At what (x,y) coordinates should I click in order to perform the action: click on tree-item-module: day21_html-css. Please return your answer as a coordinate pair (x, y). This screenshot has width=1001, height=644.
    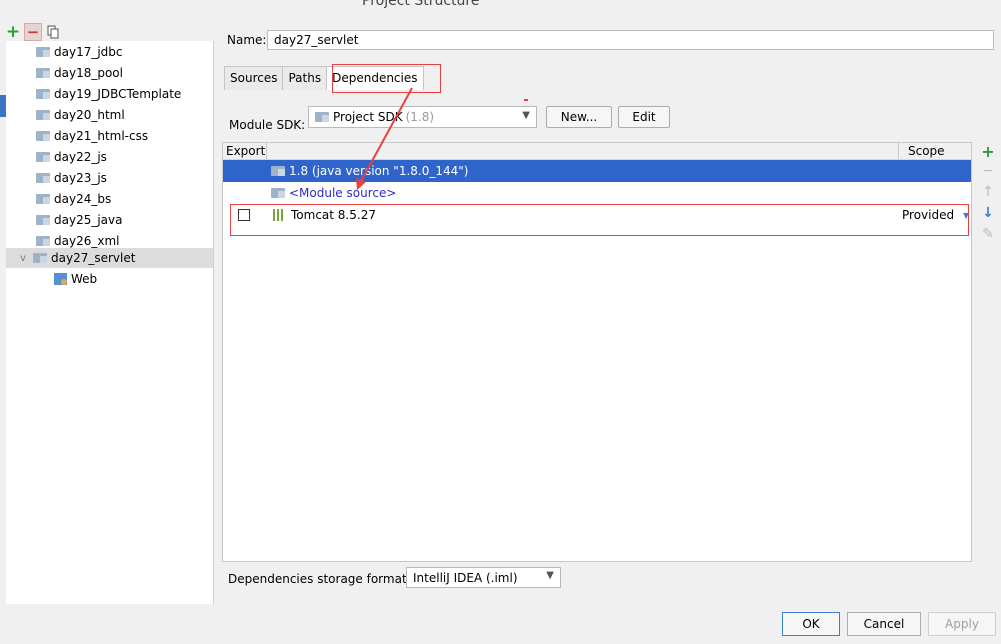
    Looking at the image, I should click on (109, 136).